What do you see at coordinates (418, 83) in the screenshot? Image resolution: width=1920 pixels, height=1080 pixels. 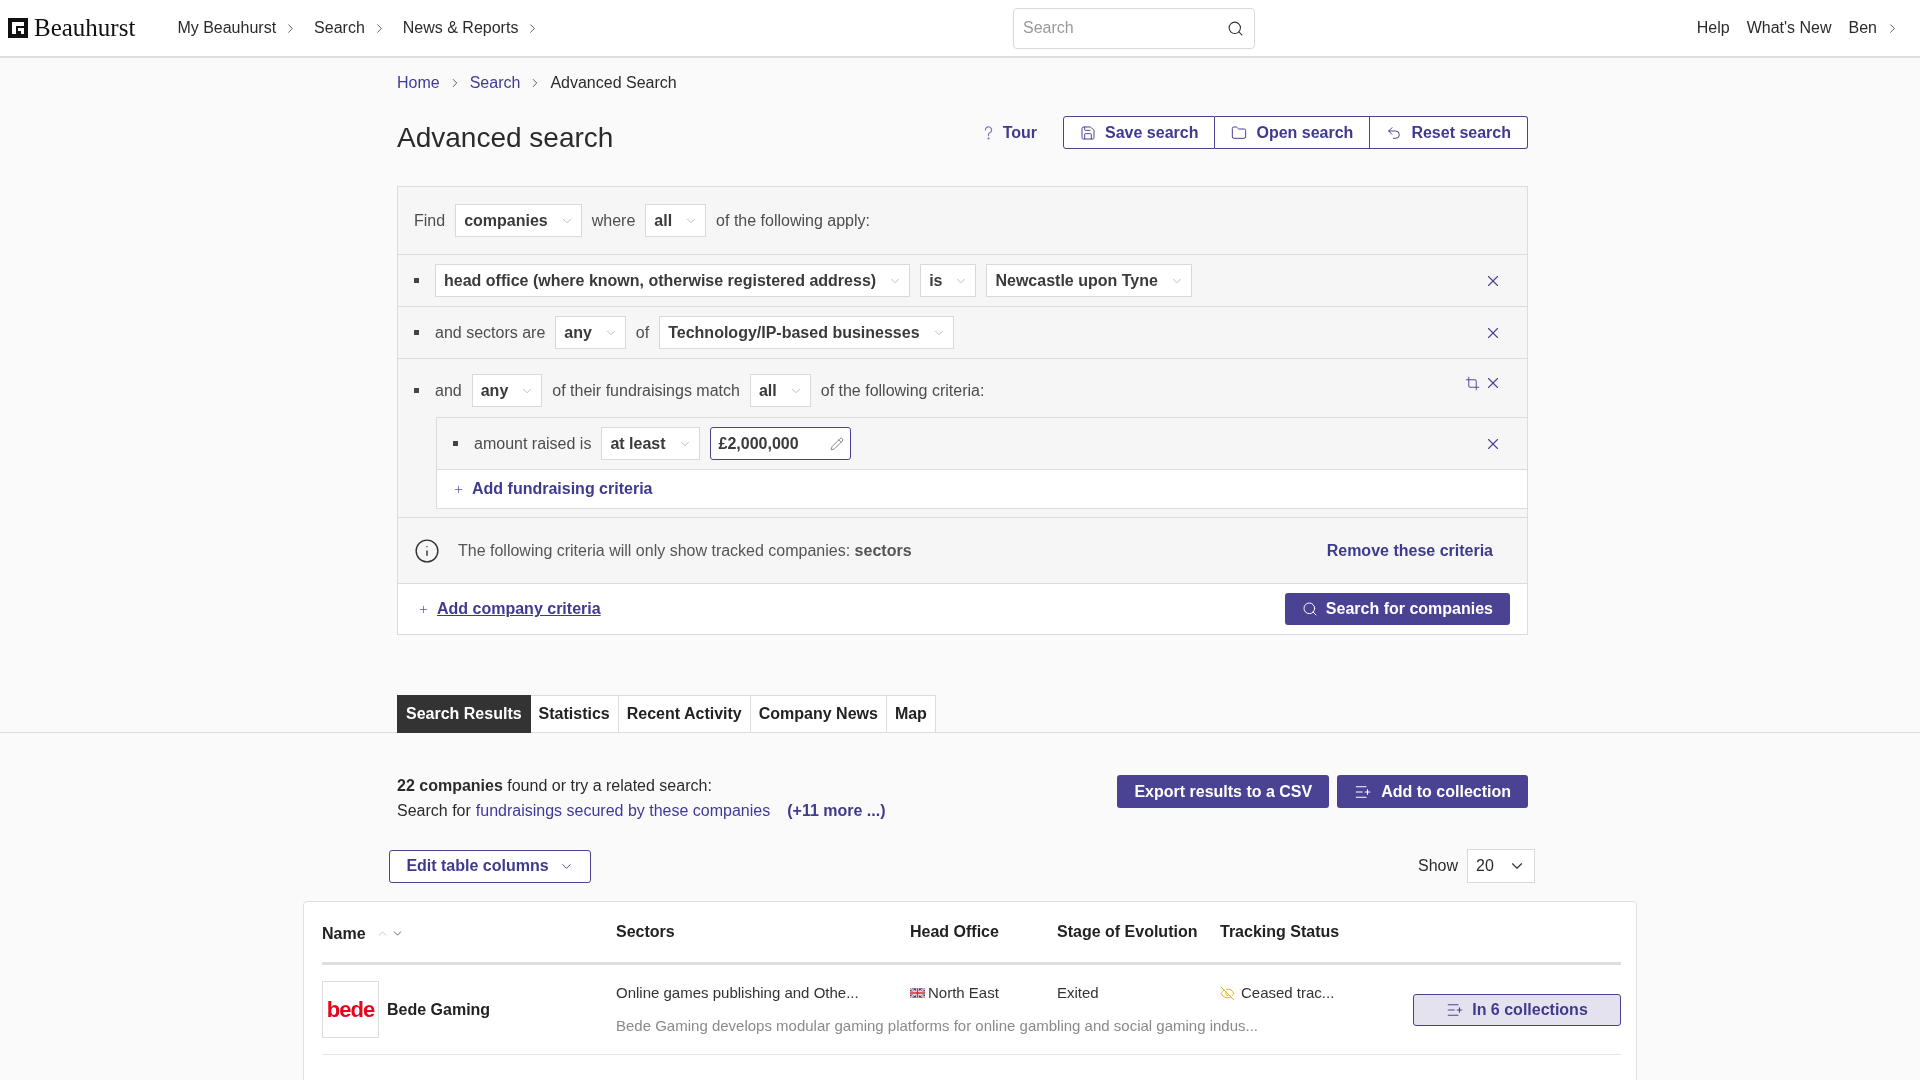 I see `breadcrumb-link: Home` at bounding box center [418, 83].